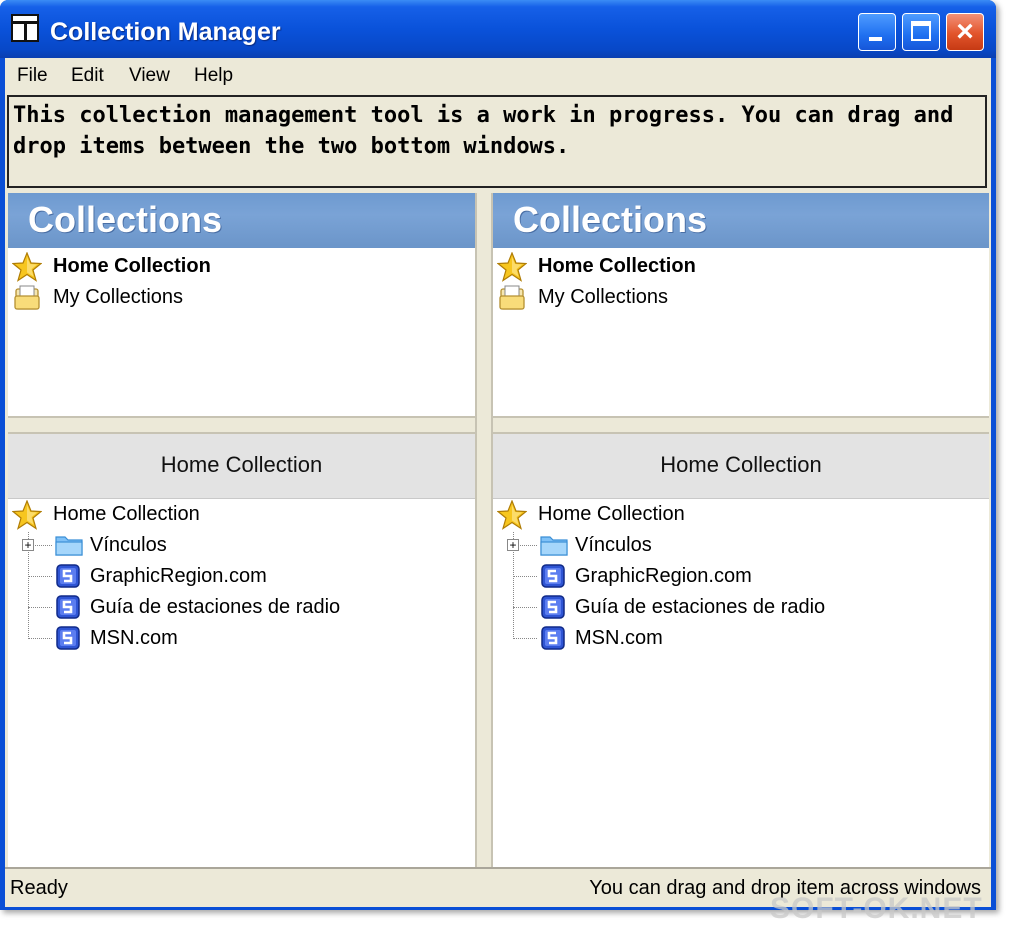 The image size is (1020, 932). Describe the element at coordinates (875, 39) in the screenshot. I see `minimize-icon` at that location.